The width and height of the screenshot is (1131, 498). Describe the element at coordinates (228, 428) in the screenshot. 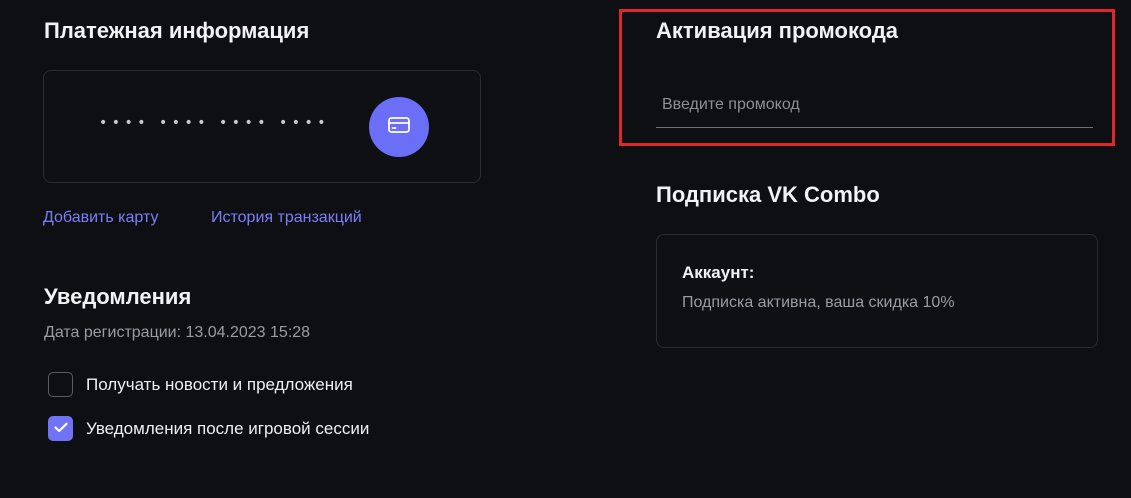

I see `session-notifications-label: Уведомления после игровой сессии` at that location.